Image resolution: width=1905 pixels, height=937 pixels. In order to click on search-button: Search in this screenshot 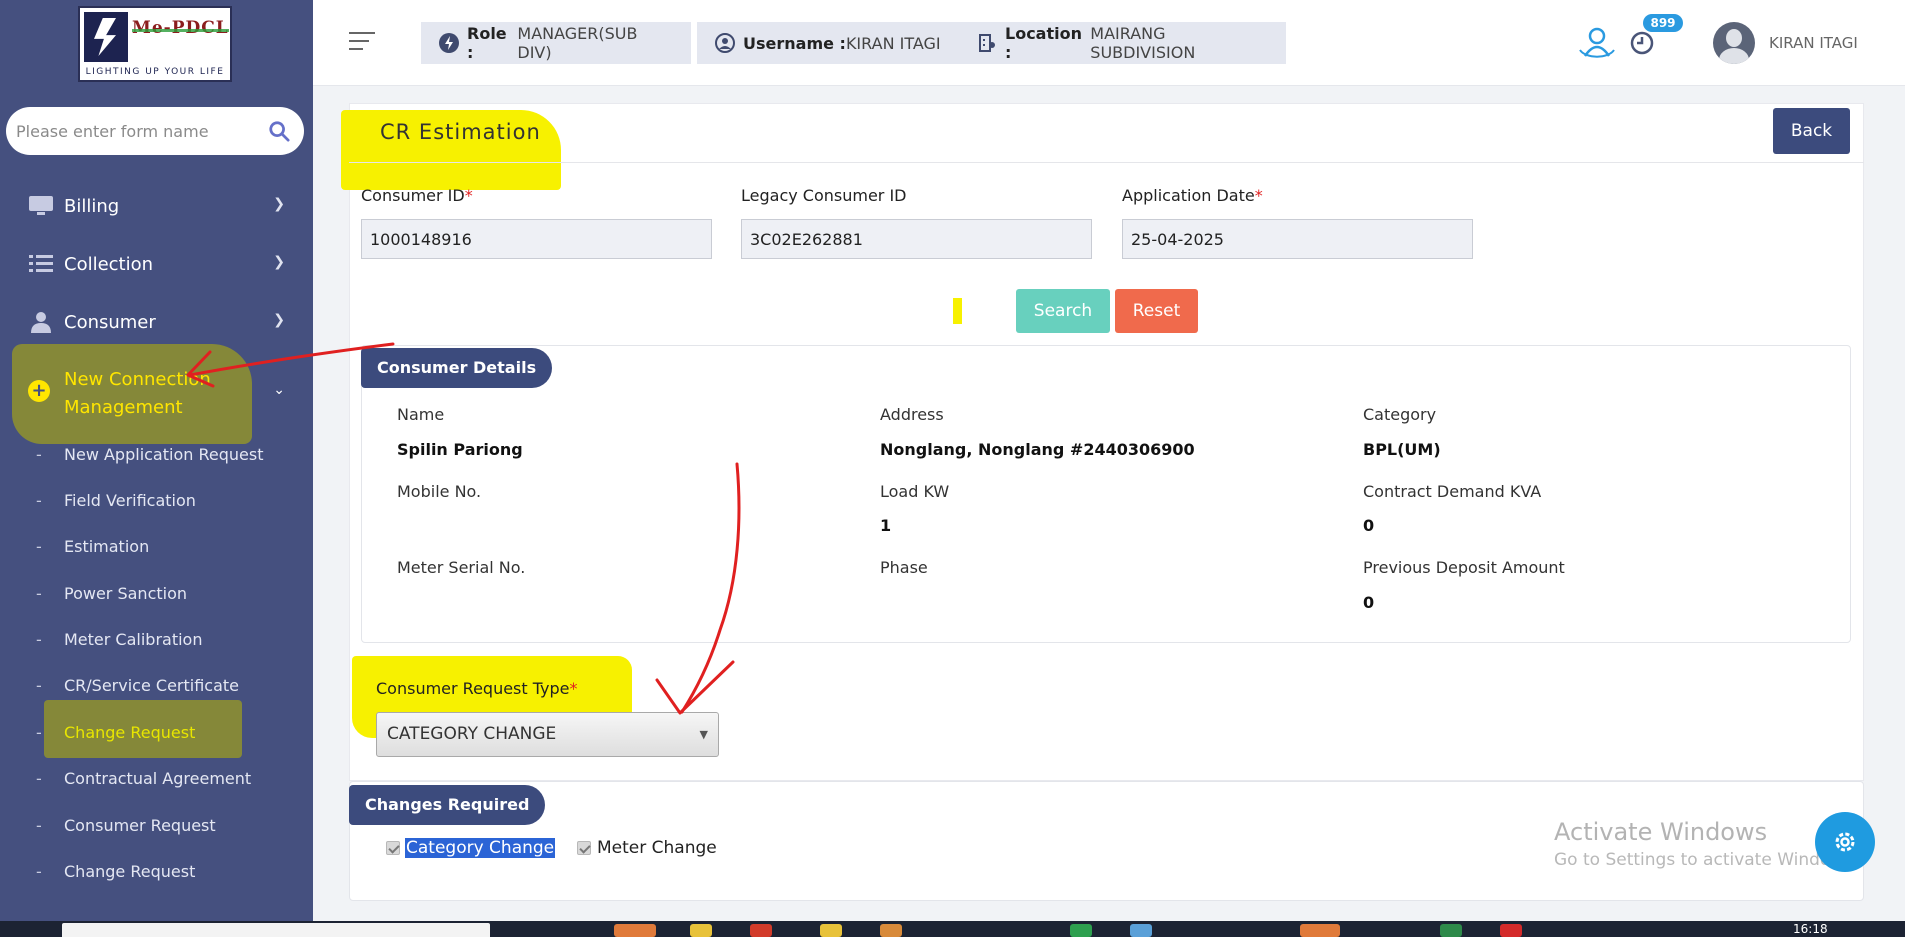, I will do `click(1063, 311)`.